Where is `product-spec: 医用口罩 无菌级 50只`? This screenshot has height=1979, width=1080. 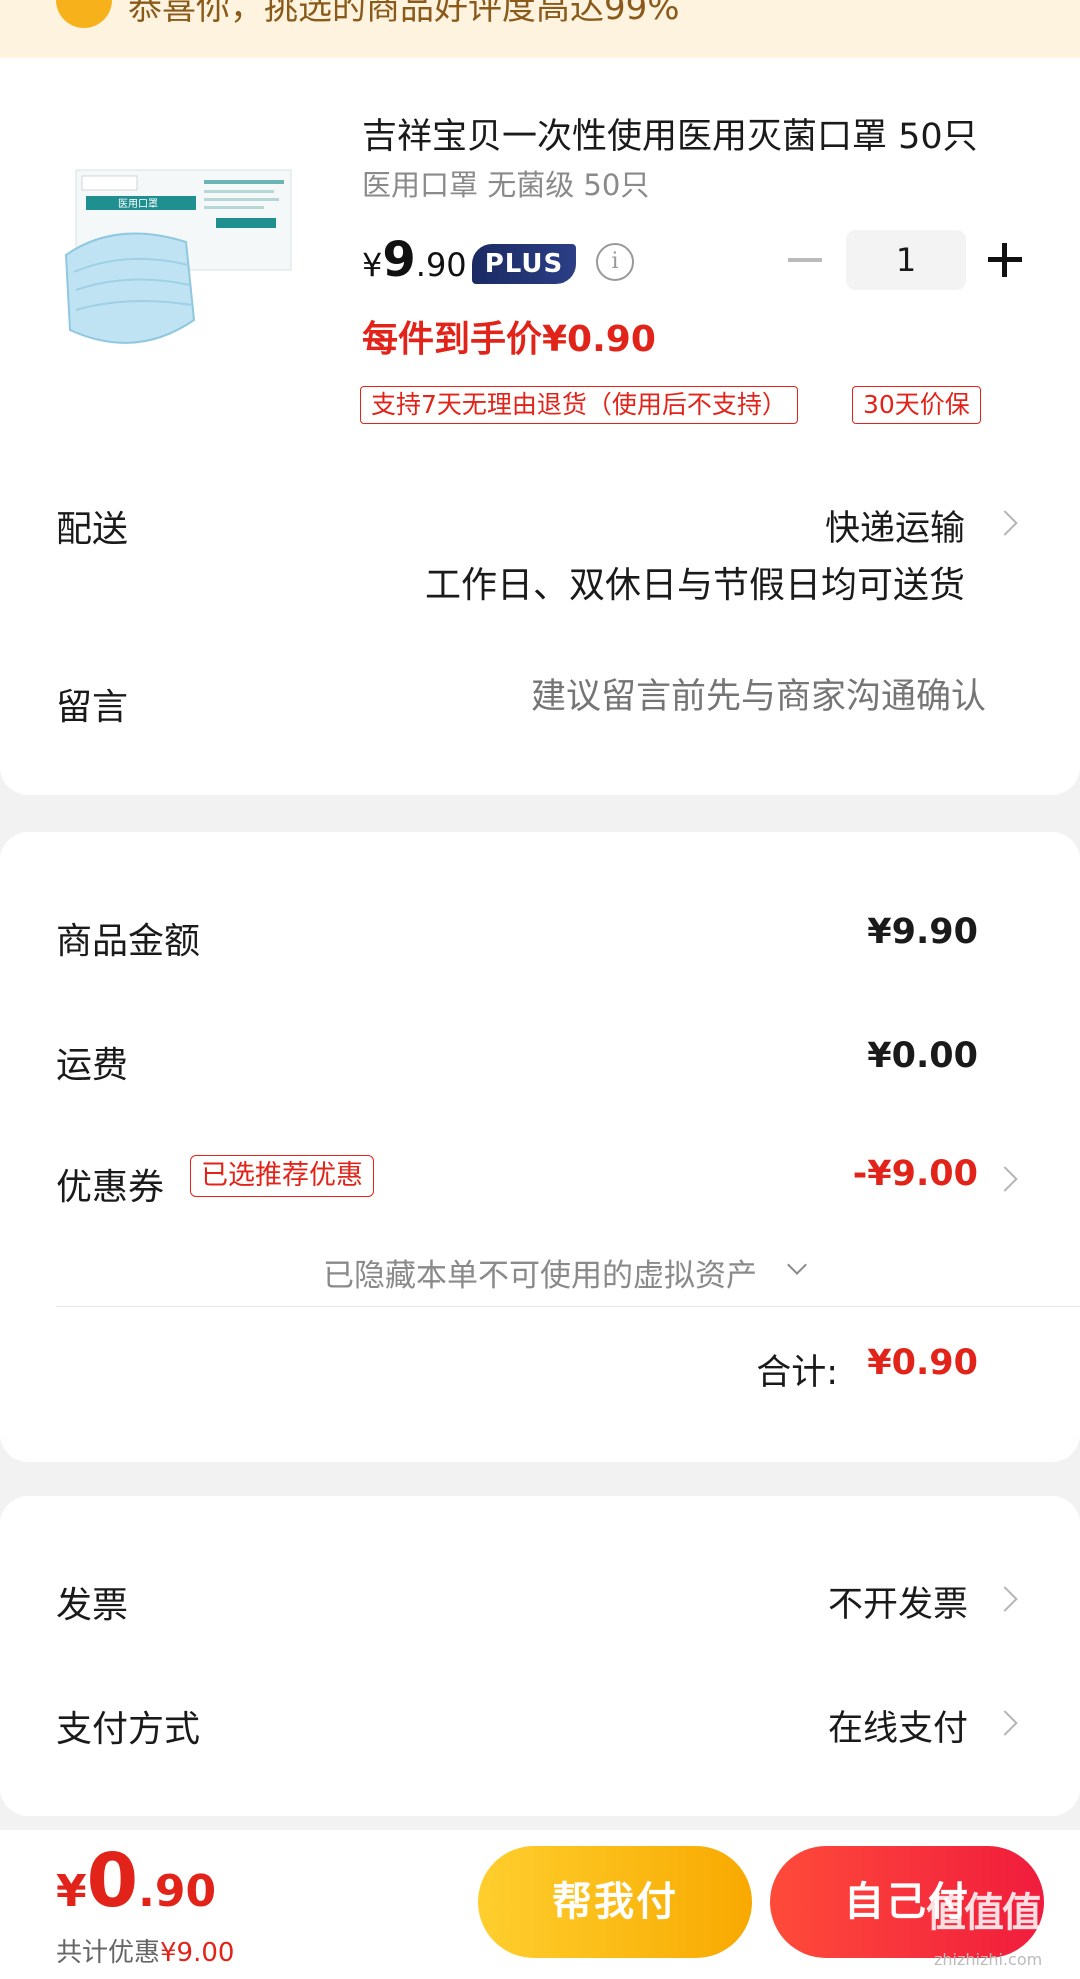
product-spec: 医用口罩 无菌级 50只 is located at coordinates (506, 185).